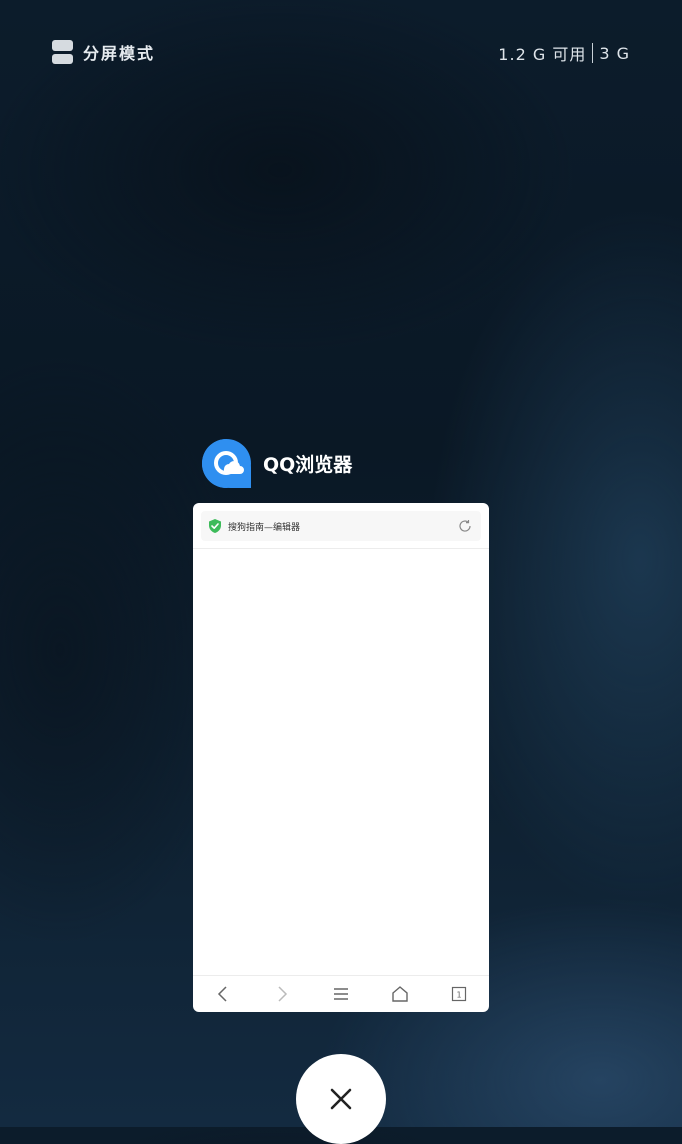 This screenshot has height=1144, width=682. I want to click on tabs-icon: 1, so click(459, 994).